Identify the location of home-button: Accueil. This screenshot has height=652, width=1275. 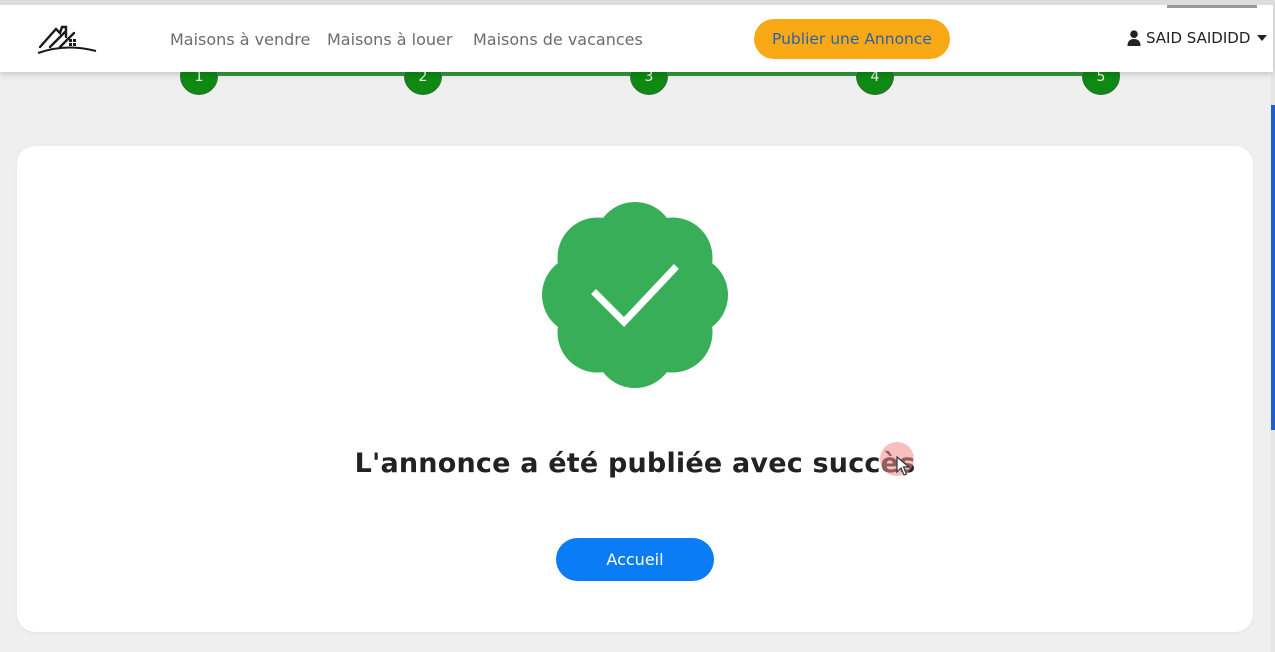
(635, 559).